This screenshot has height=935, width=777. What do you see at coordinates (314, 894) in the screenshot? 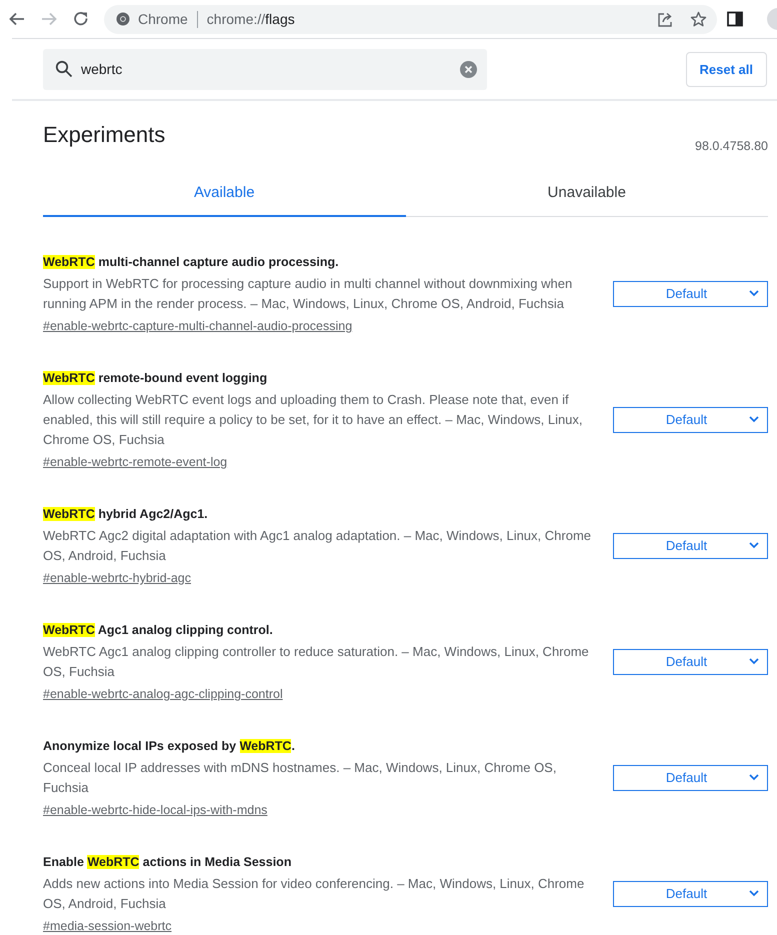
I see `flag-description: Adds new actions into Media Session for video conferencing. – Mac, Windows, Linux, Chrome OS, Android, Fuchsia` at bounding box center [314, 894].